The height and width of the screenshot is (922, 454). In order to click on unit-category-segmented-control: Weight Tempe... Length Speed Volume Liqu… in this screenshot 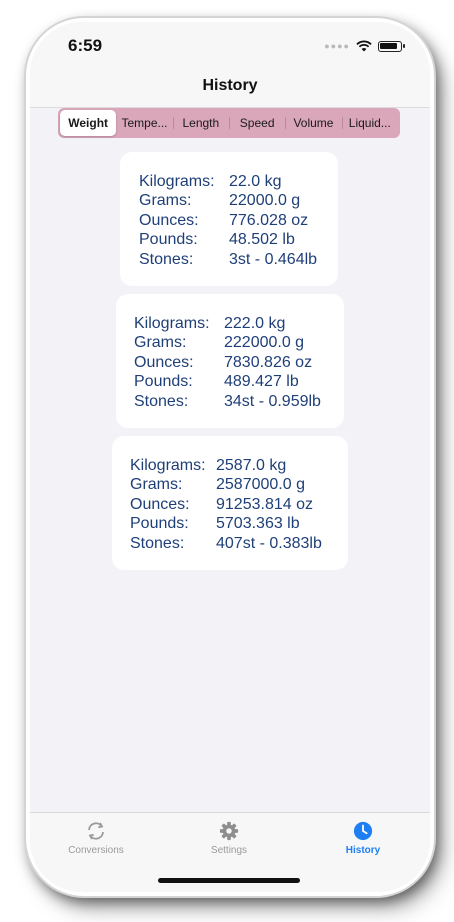, I will do `click(229, 123)`.